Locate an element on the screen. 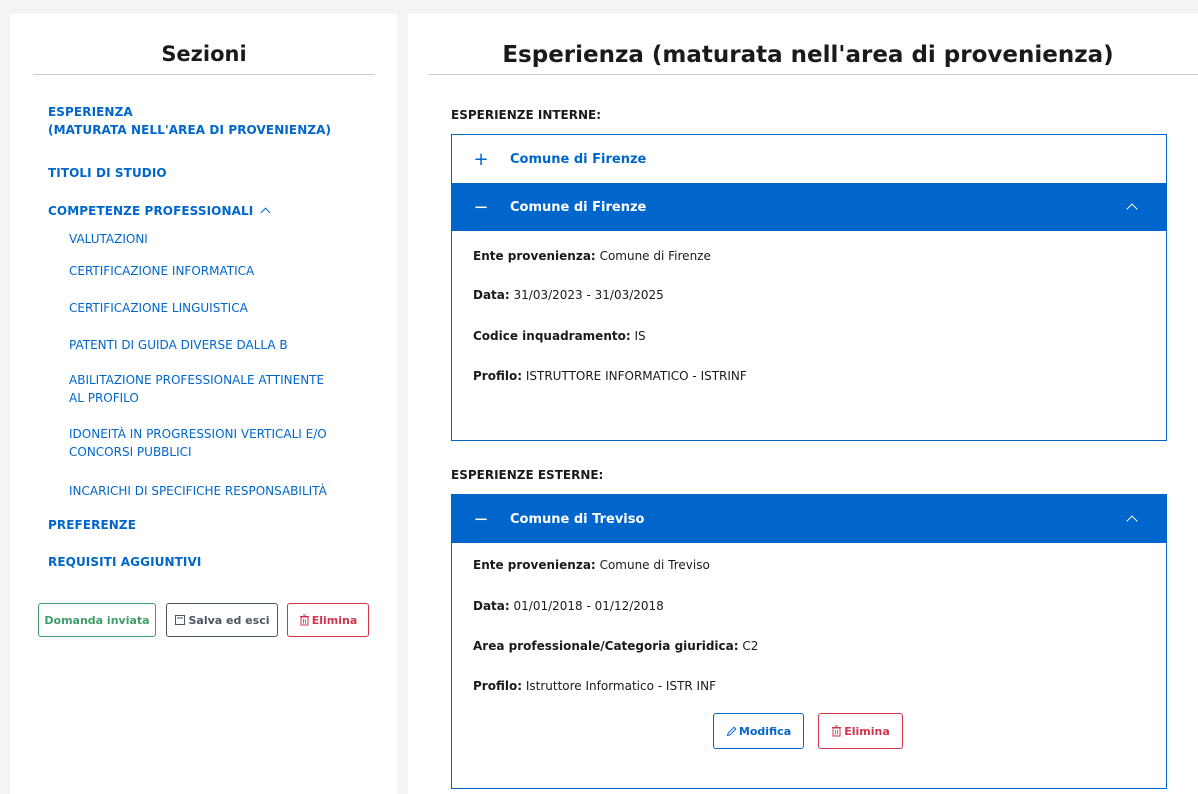 The width and height of the screenshot is (1198, 794). sidebar-item-preferenze: PREFERENZE is located at coordinates (92, 525).